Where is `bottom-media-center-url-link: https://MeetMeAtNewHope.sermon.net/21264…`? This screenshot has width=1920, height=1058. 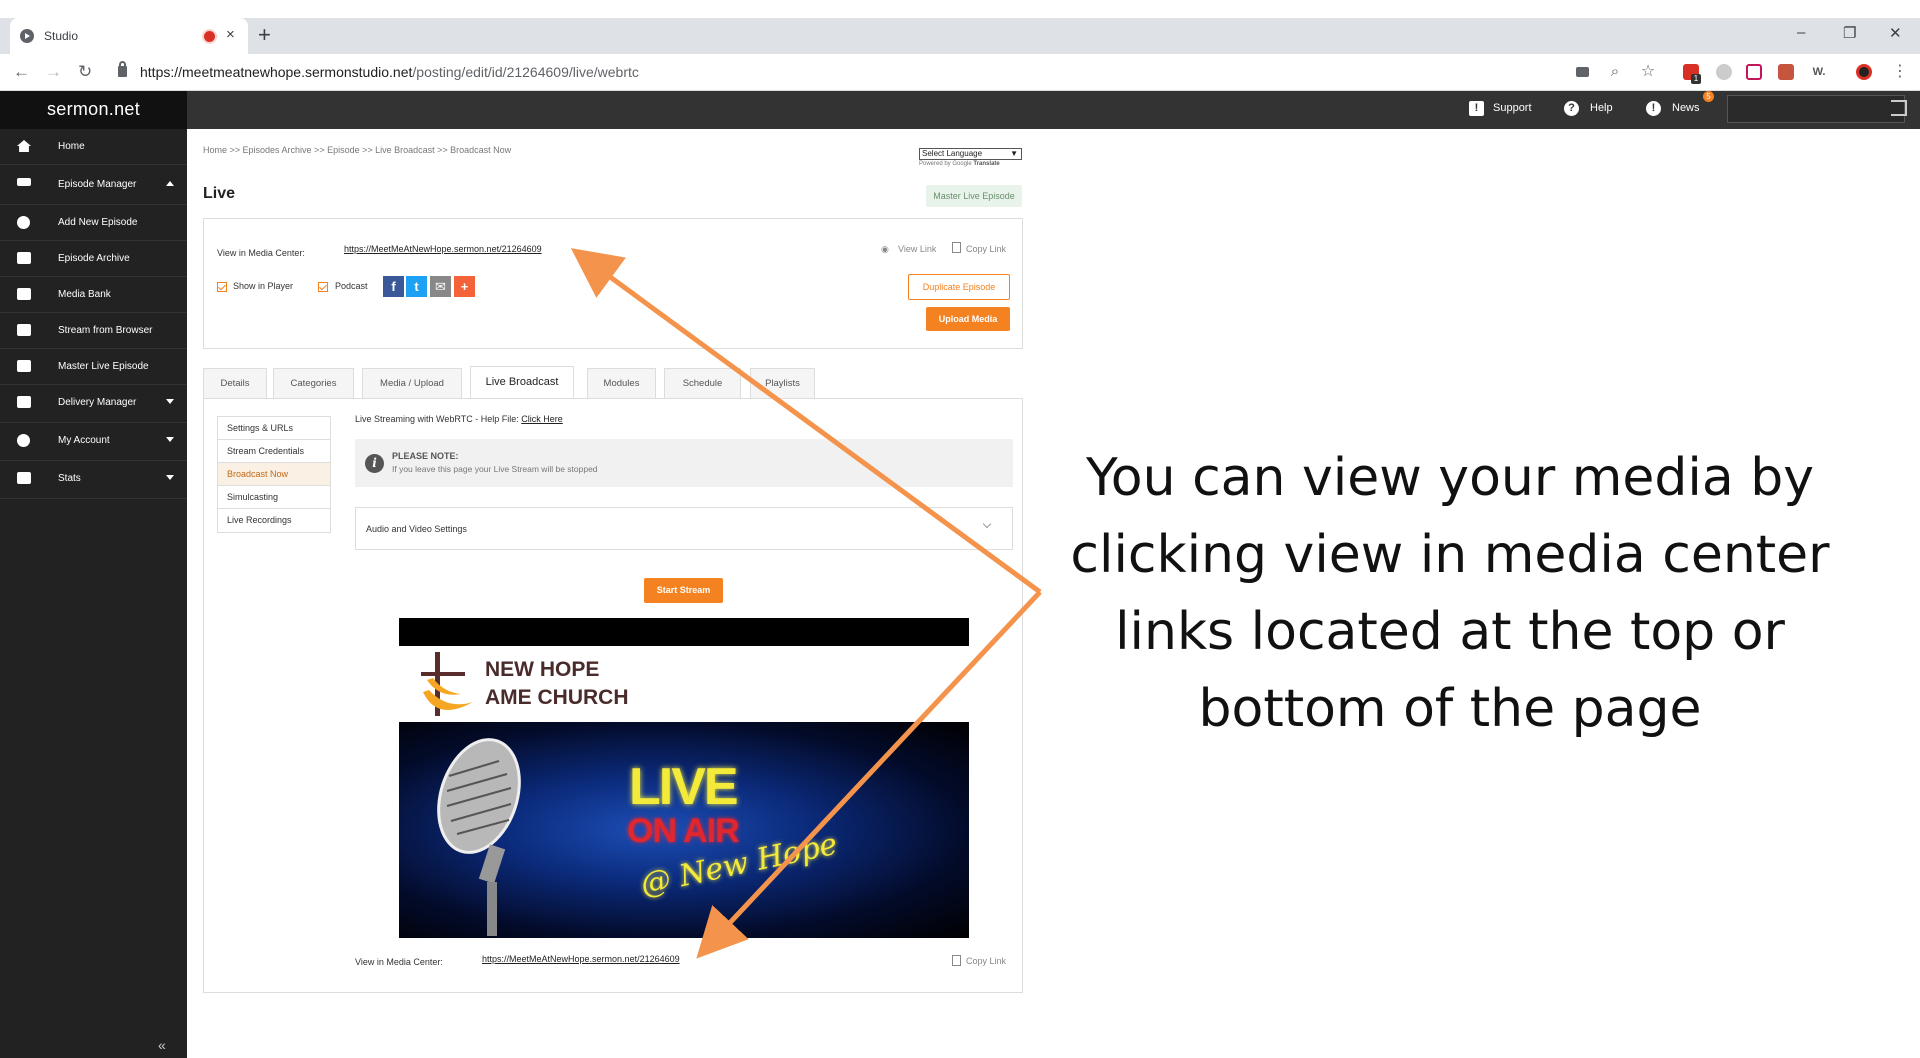 bottom-media-center-url-link: https://MeetMeAtNewHope.sermon.net/21264… is located at coordinates (581, 959).